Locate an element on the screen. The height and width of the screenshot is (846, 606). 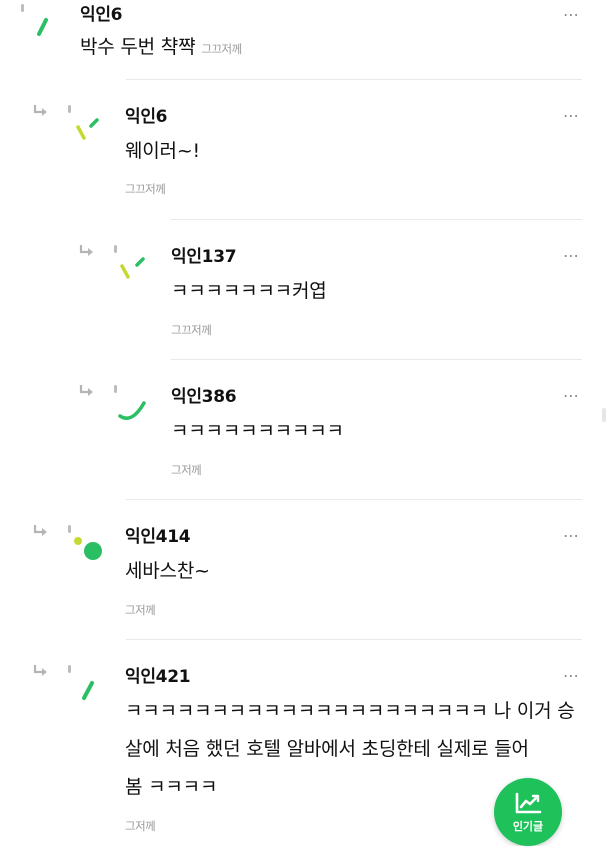
comment-text: ㅋㅋㅋㅋㅋㅋㅋ커엽 is located at coordinates (249, 291).